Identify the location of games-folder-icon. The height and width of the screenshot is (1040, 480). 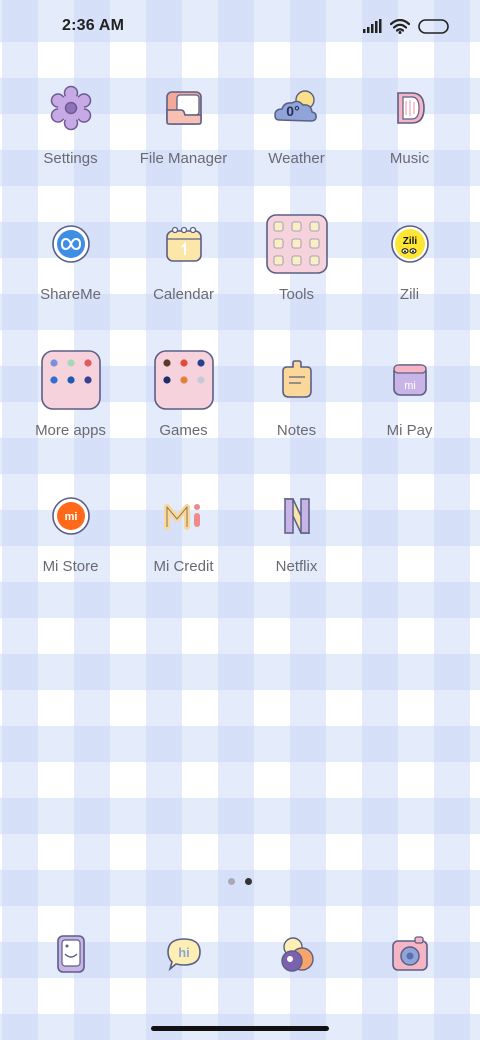
(184, 380).